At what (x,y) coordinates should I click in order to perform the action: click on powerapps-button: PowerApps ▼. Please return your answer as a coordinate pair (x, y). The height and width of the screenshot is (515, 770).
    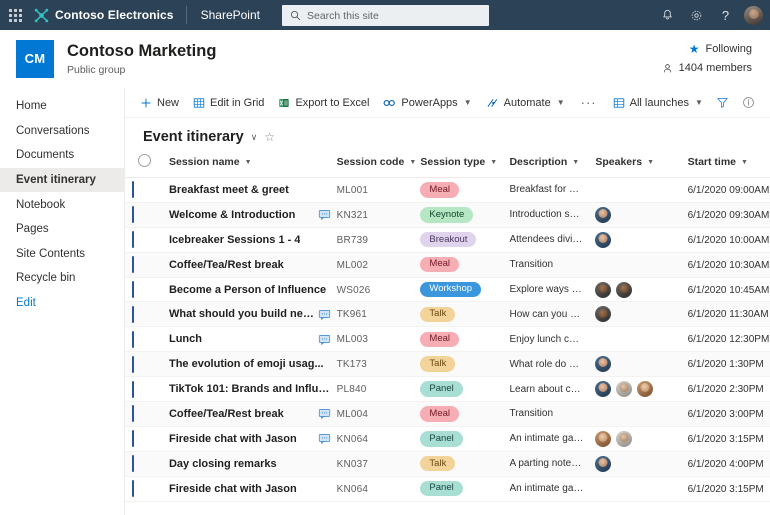
    Looking at the image, I should click on (427, 103).